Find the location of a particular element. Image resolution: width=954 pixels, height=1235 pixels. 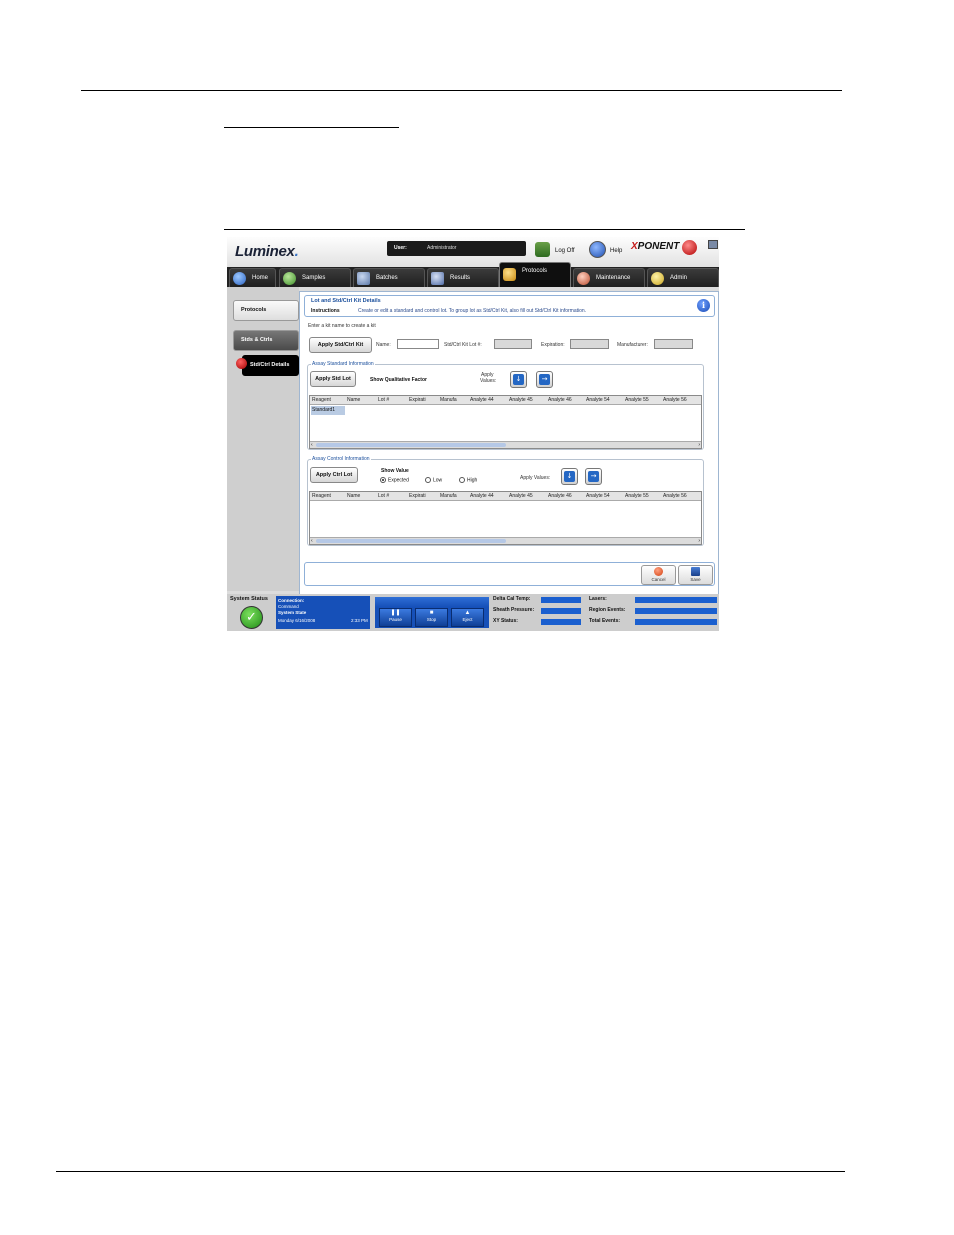

connection-label: Connection: is located at coordinates (291, 600).